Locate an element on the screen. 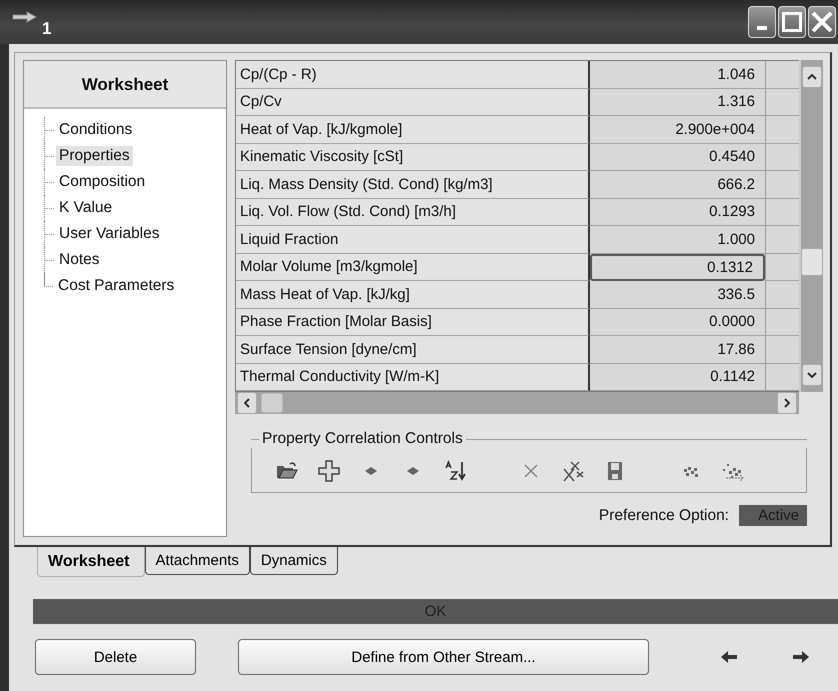 The width and height of the screenshot is (838, 691). property-value: 0.1293 is located at coordinates (677, 212).